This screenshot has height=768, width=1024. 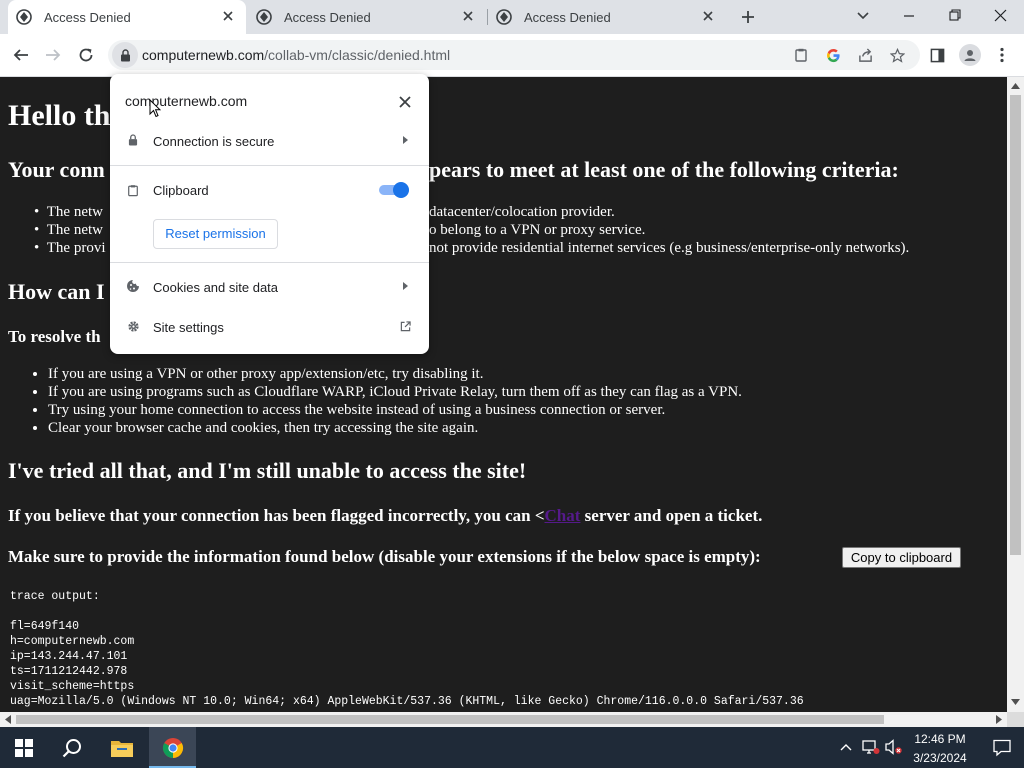 I want to click on system-clock: 12:46 PM 3/23/2024, so click(x=940, y=748).